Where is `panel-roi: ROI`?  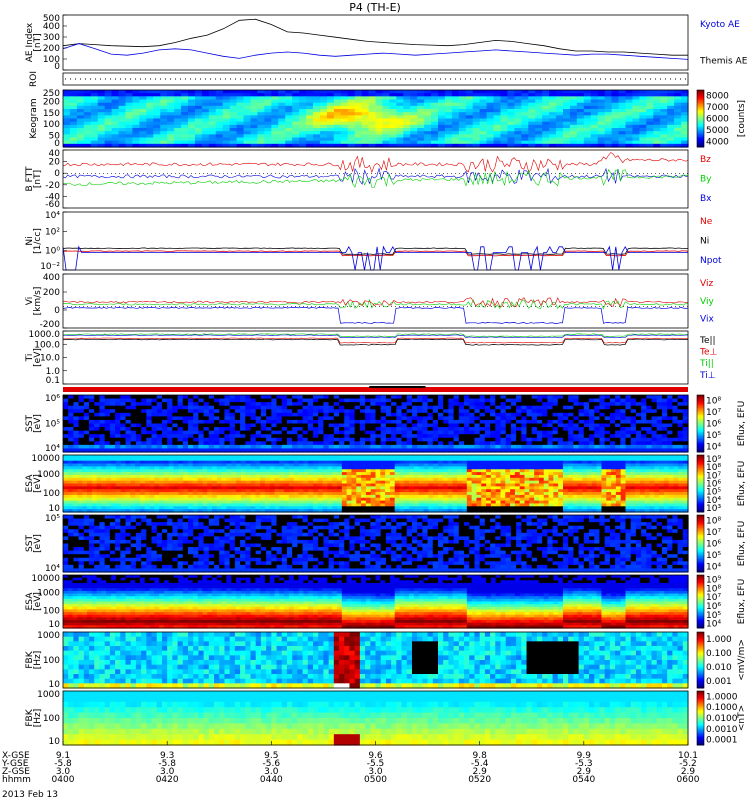 panel-roi: ROI is located at coordinates (359, 79).